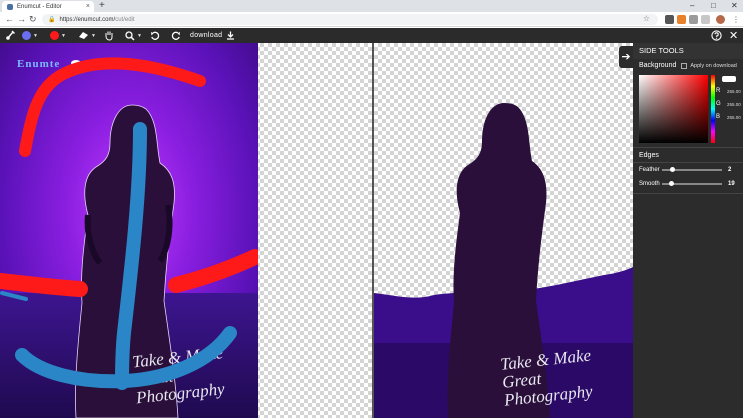 The image size is (743, 418). I want to click on browser-tab: Enumcut - Editor ×, so click(48, 6).